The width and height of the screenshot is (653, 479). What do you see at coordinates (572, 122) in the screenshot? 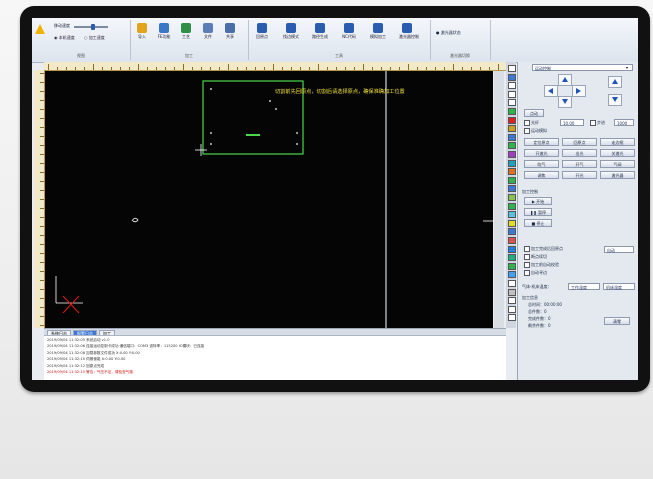
I see `step-input: 10.00` at bounding box center [572, 122].